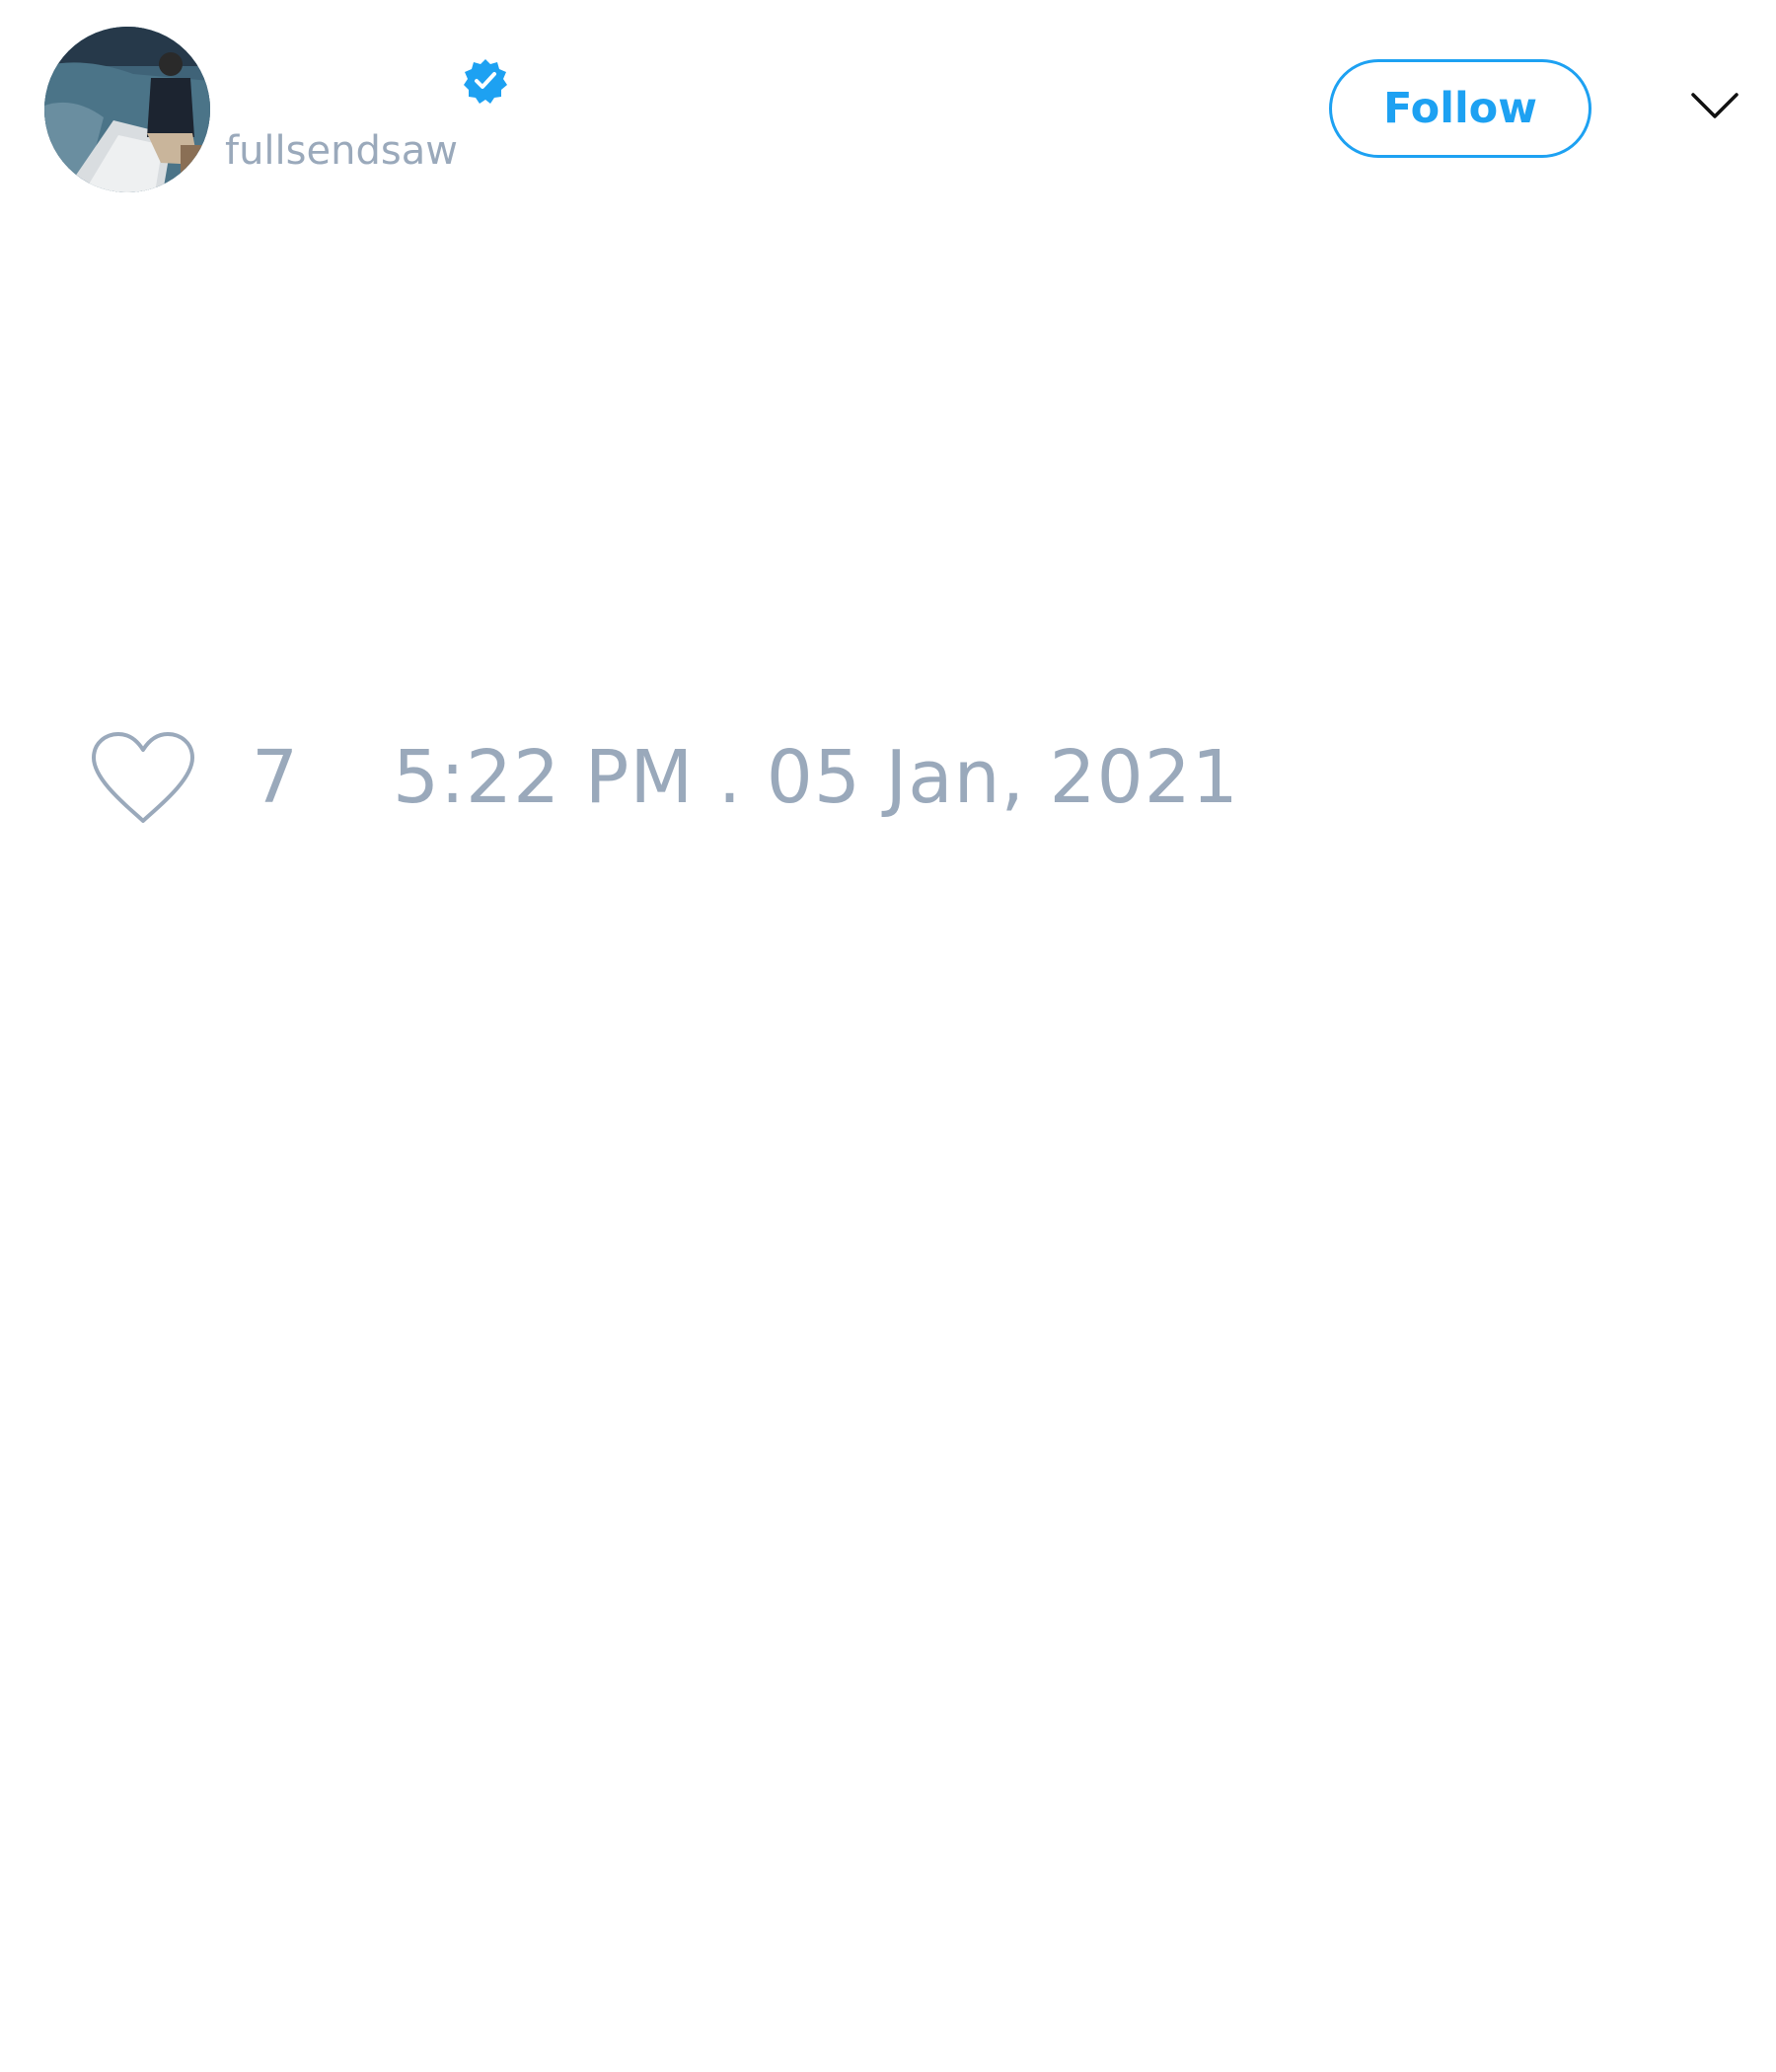 This screenshot has height=2072, width=1776. What do you see at coordinates (275, 777) in the screenshot?
I see `like-count: 7` at bounding box center [275, 777].